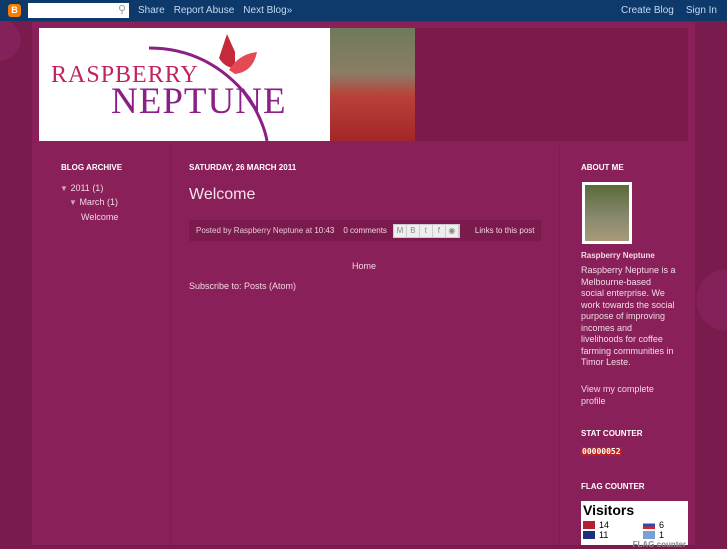  What do you see at coordinates (204, 10) in the screenshot?
I see `report-abuse-link: Report Abuse` at bounding box center [204, 10].